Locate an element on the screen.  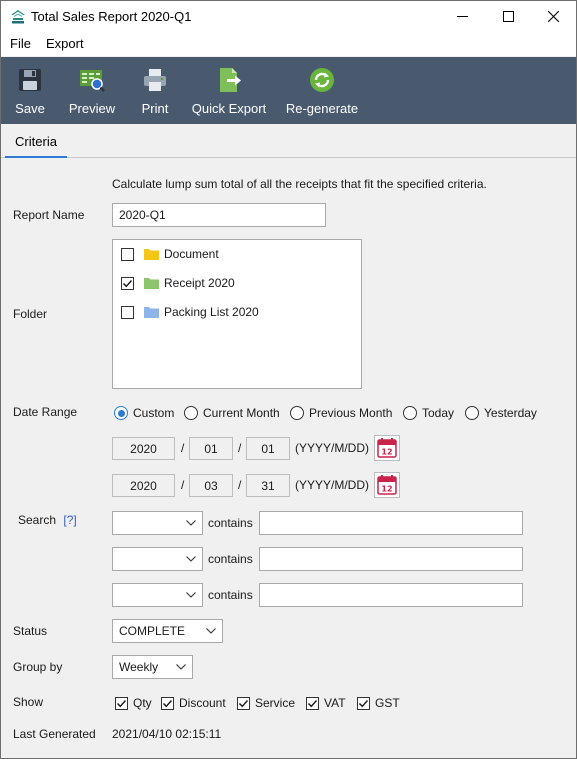
close-button is located at coordinates (553, 16).